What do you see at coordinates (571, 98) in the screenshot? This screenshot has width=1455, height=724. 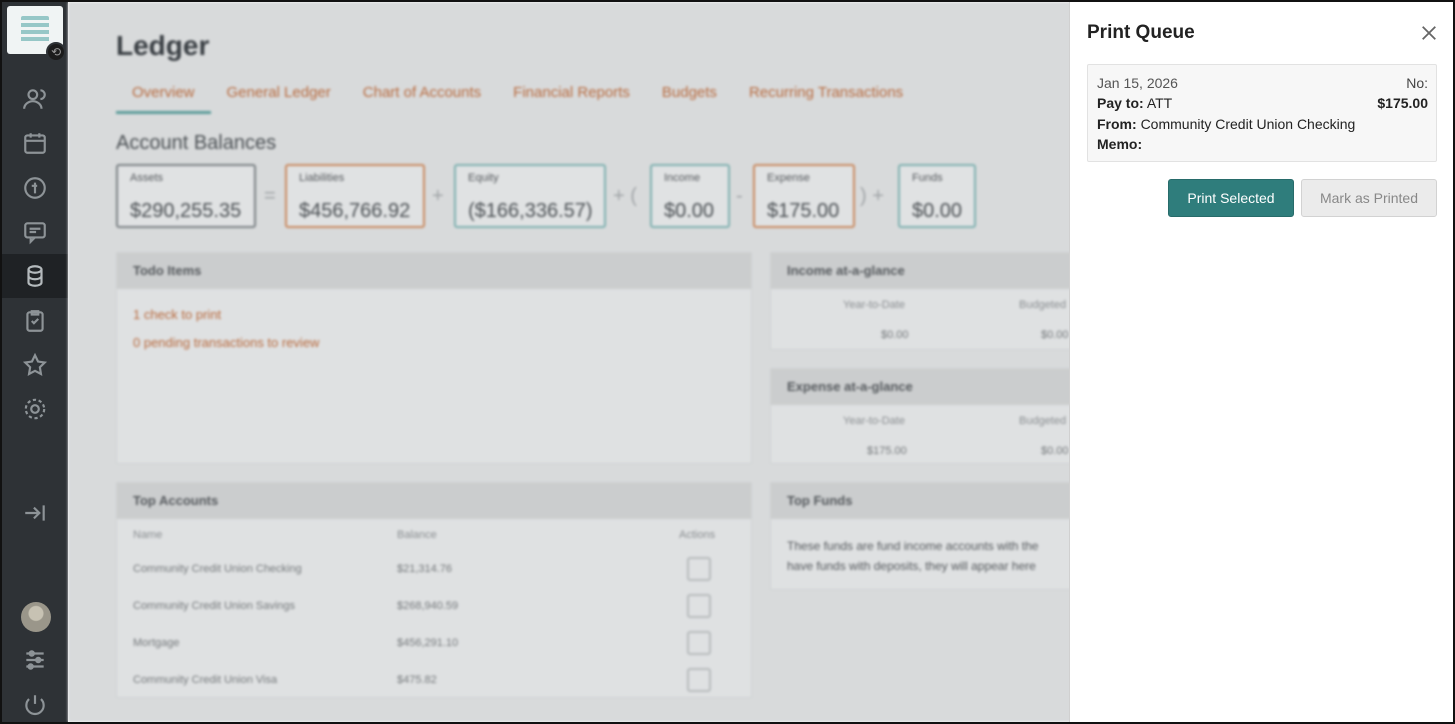 I see `tab-financial-reports: Financial Reports` at bounding box center [571, 98].